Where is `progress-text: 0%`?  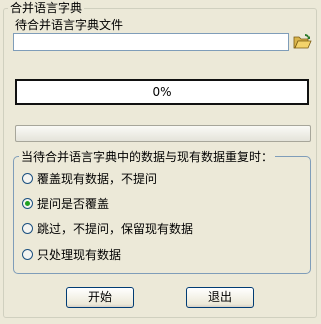
progress-text: 0% is located at coordinates (162, 92).